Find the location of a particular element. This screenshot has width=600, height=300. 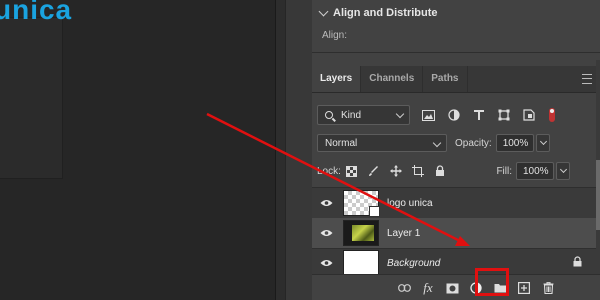

filter-kind-dropdown: Kind is located at coordinates (363, 115).